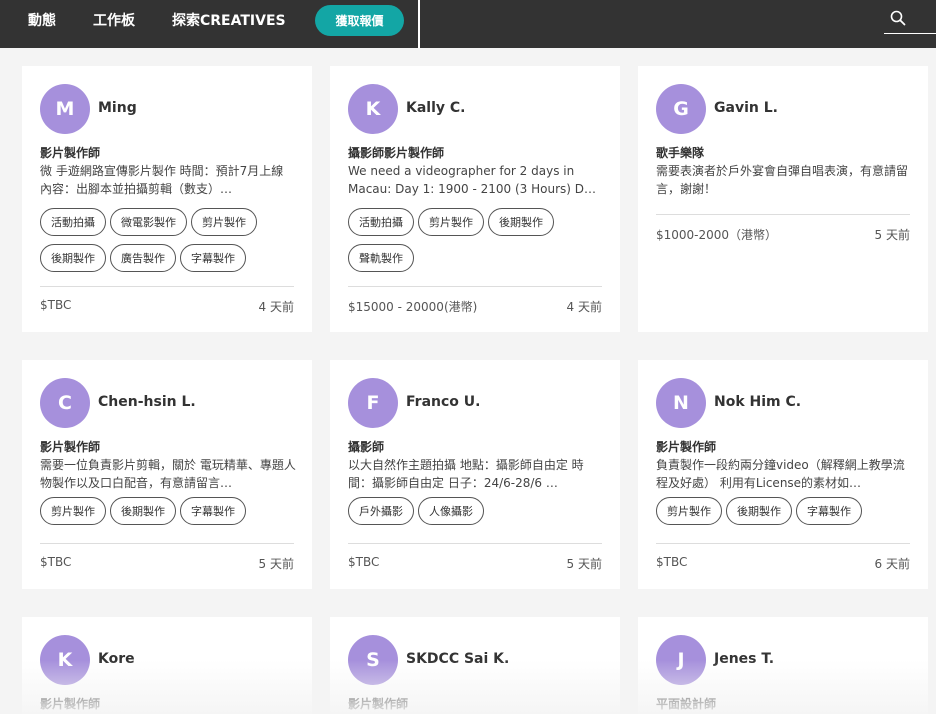 The height and width of the screenshot is (714, 936). I want to click on avatar: F, so click(373, 403).